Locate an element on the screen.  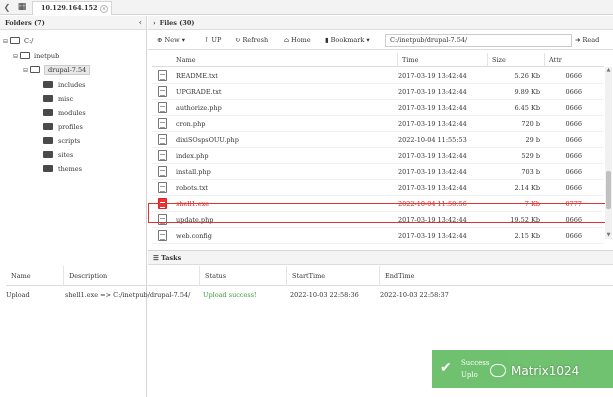
tree-node-includes: includes is located at coordinates (64, 85).